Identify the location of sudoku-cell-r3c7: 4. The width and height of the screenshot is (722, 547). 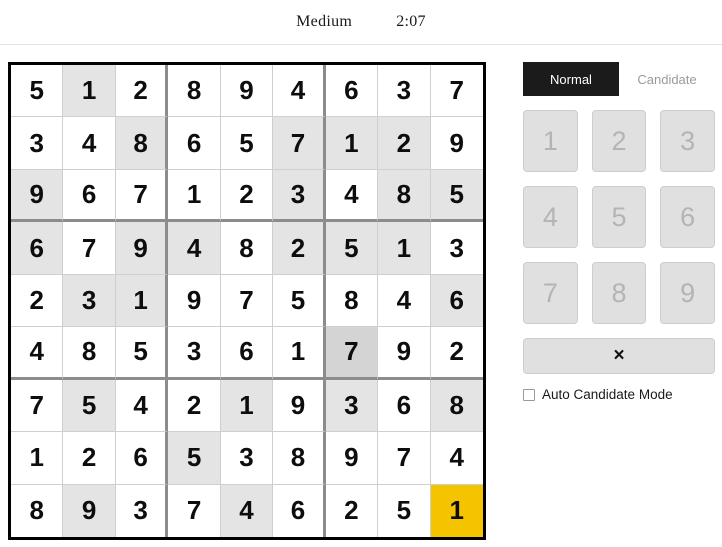
(352, 196).